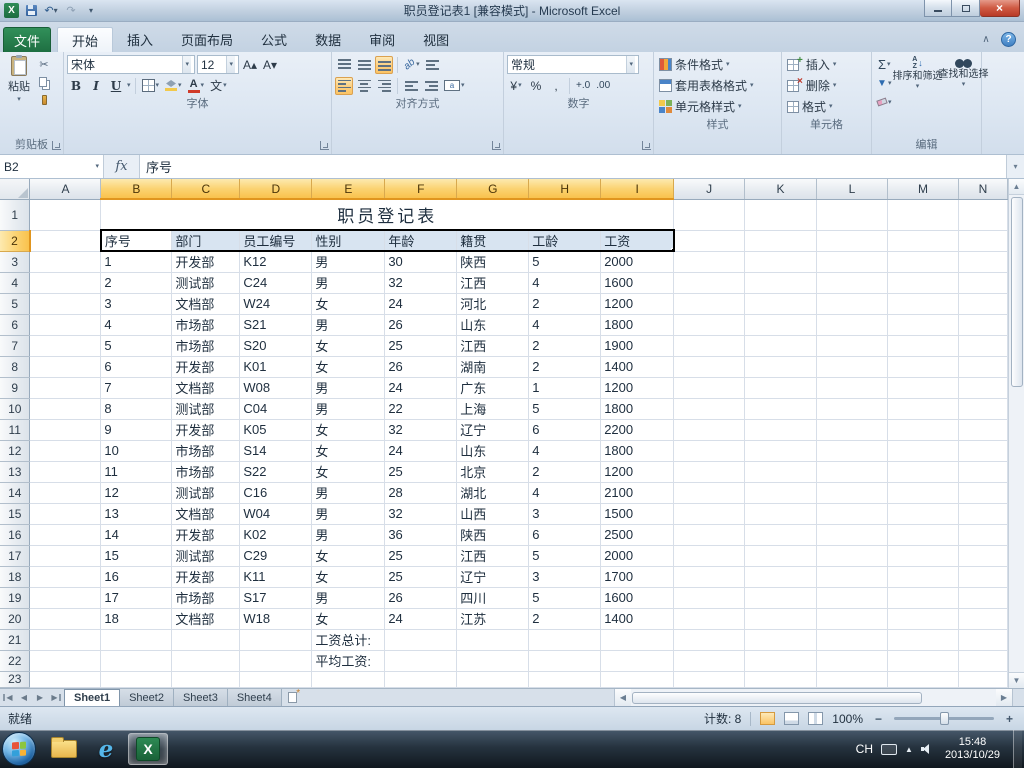  I want to click on column-header-E: E, so click(348, 189).